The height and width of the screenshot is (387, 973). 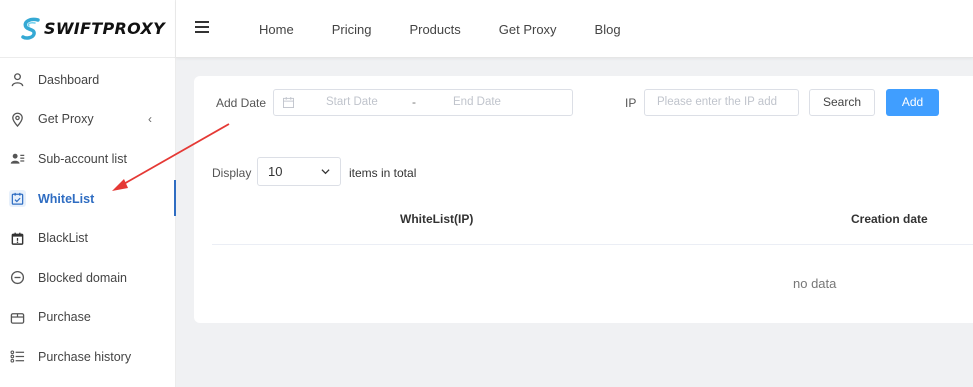 What do you see at coordinates (434, 29) in the screenshot?
I see `nav-link-products: Products` at bounding box center [434, 29].